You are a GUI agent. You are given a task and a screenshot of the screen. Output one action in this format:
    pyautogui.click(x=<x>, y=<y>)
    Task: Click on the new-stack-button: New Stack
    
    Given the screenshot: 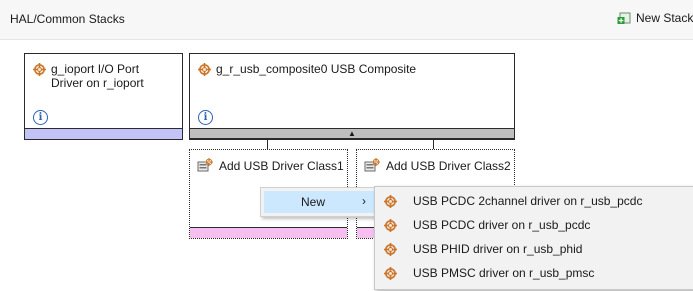 What is the action you would take?
    pyautogui.click(x=655, y=18)
    